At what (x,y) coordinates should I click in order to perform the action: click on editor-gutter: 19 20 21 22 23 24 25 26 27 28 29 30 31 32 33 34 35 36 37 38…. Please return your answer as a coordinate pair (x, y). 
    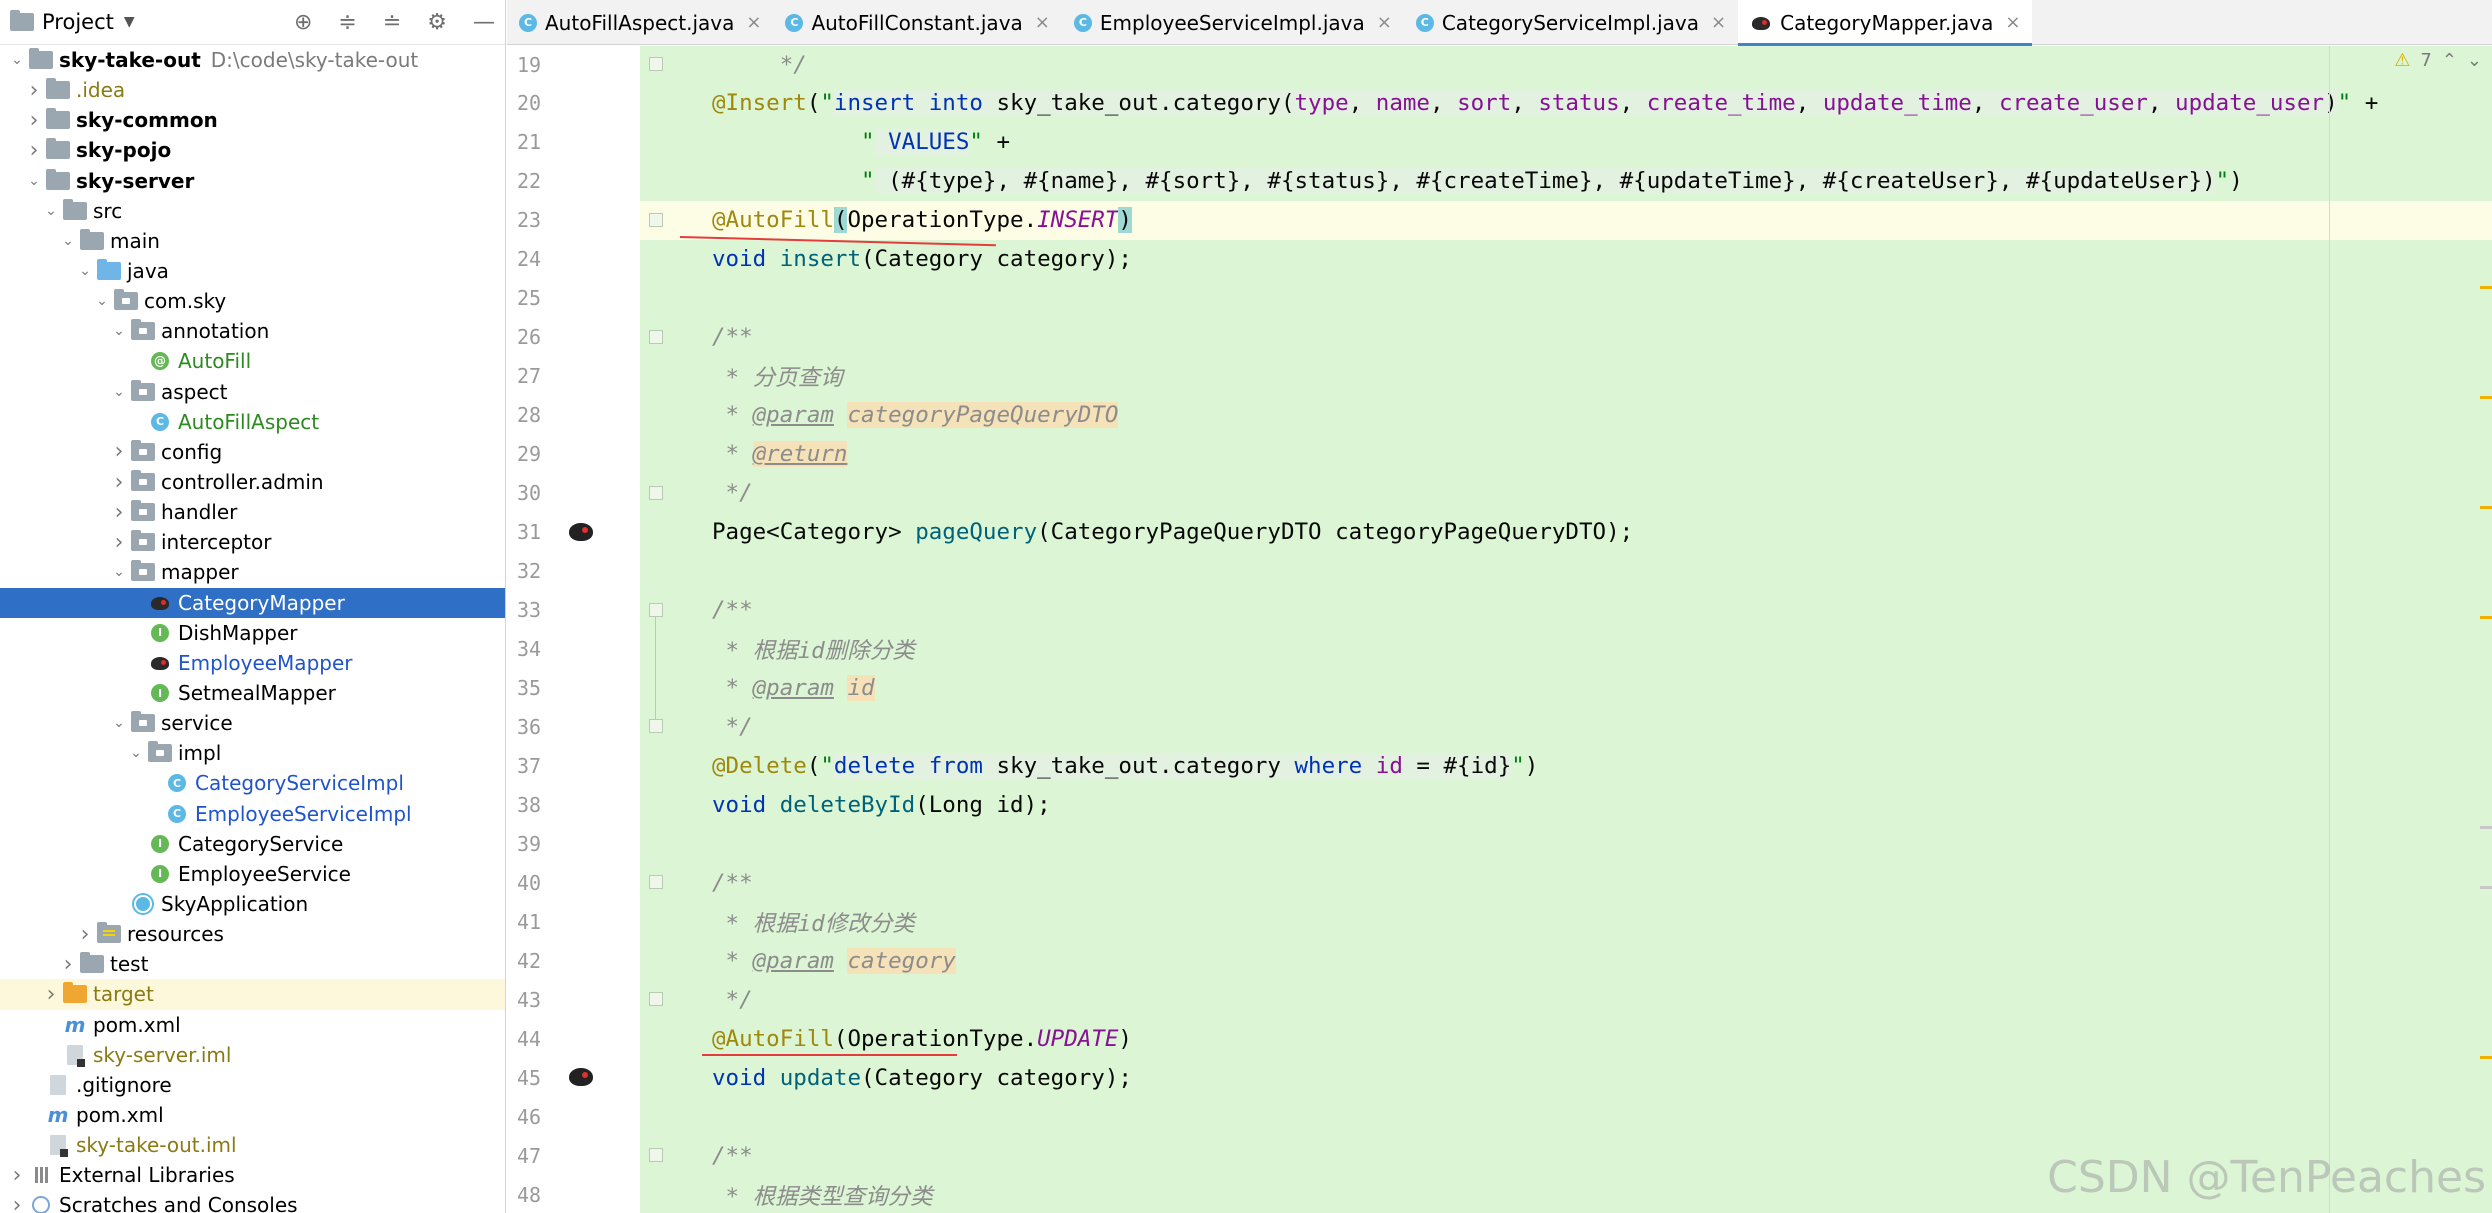
    Looking at the image, I should click on (573, 629).